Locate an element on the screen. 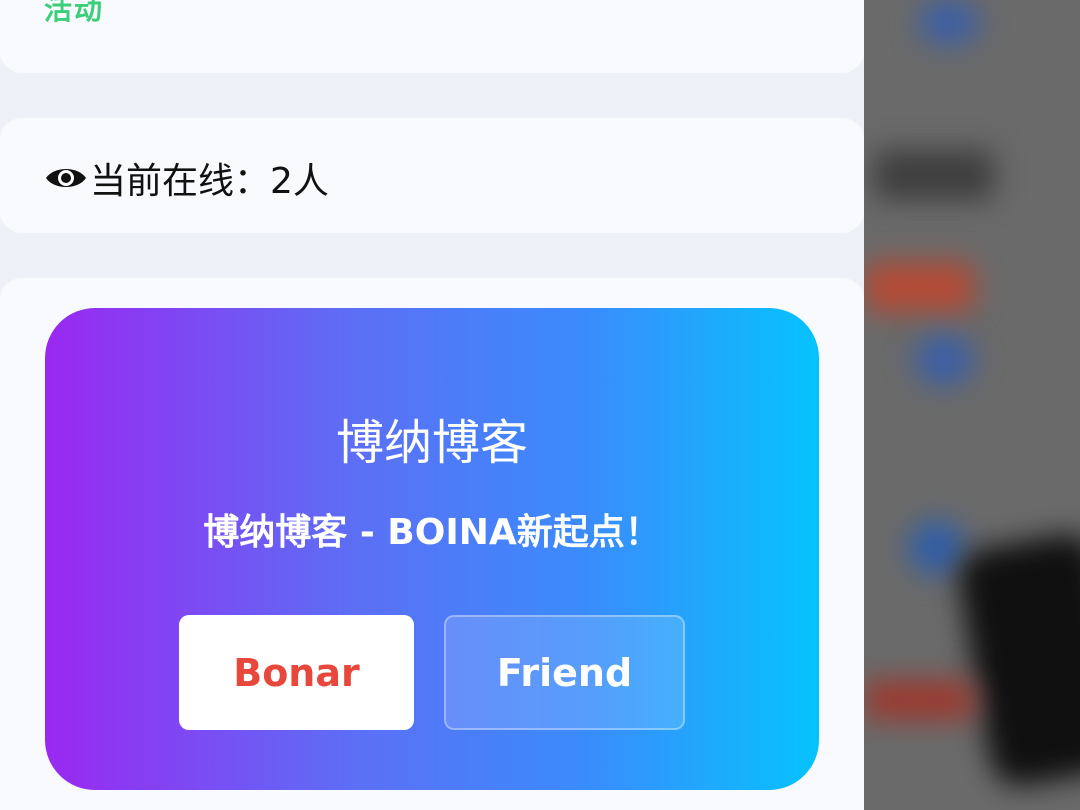 This screenshot has height=810, width=1080. blurred-text-block is located at coordinates (934, 175).